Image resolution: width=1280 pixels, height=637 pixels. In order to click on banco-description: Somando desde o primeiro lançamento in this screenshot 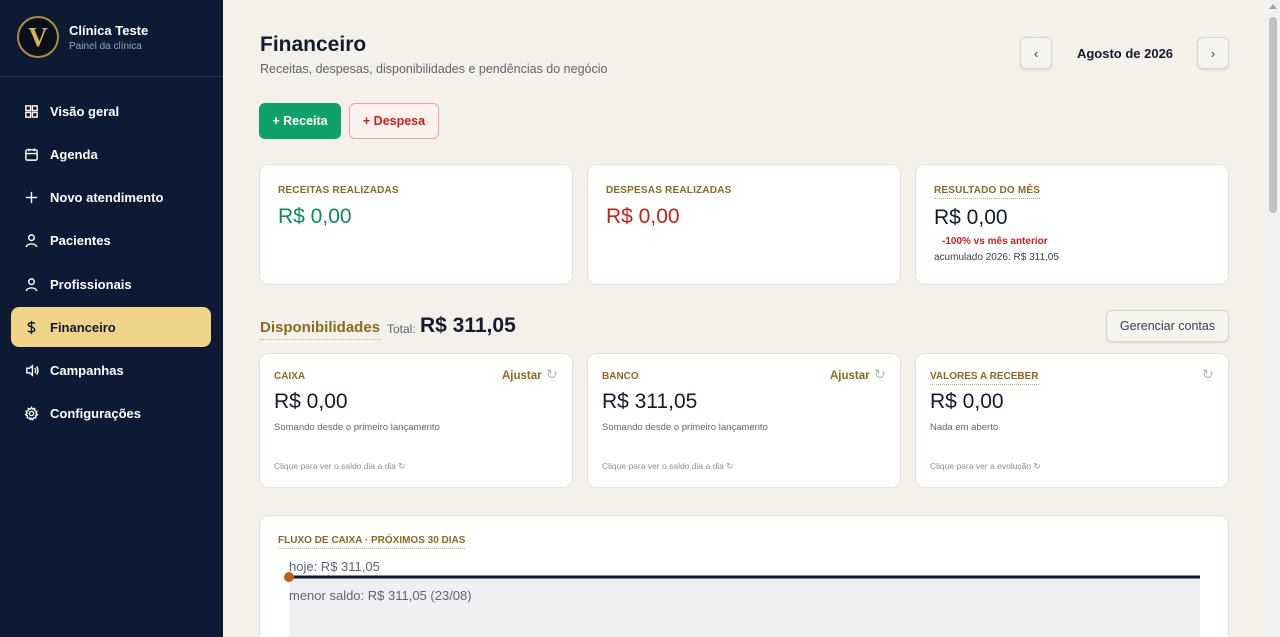, I will do `click(685, 427)`.